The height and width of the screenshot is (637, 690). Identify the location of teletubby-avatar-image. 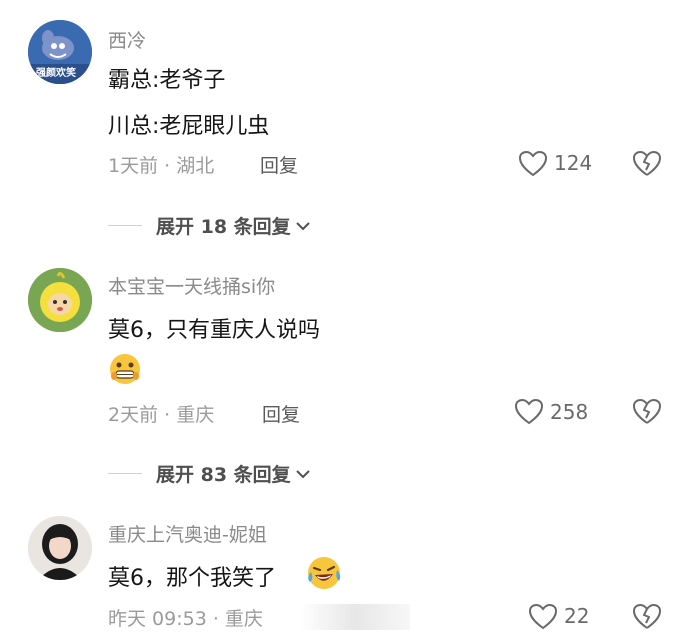
(60, 300).